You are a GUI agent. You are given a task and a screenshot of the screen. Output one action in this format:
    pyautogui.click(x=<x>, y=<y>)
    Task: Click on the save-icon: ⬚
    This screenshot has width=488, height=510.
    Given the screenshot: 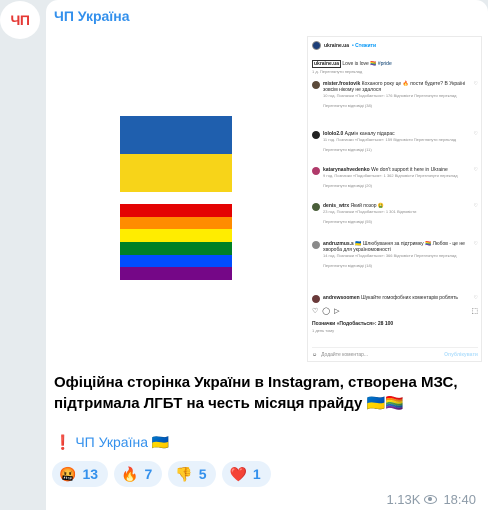 What is the action you would take?
    pyautogui.click(x=474, y=311)
    